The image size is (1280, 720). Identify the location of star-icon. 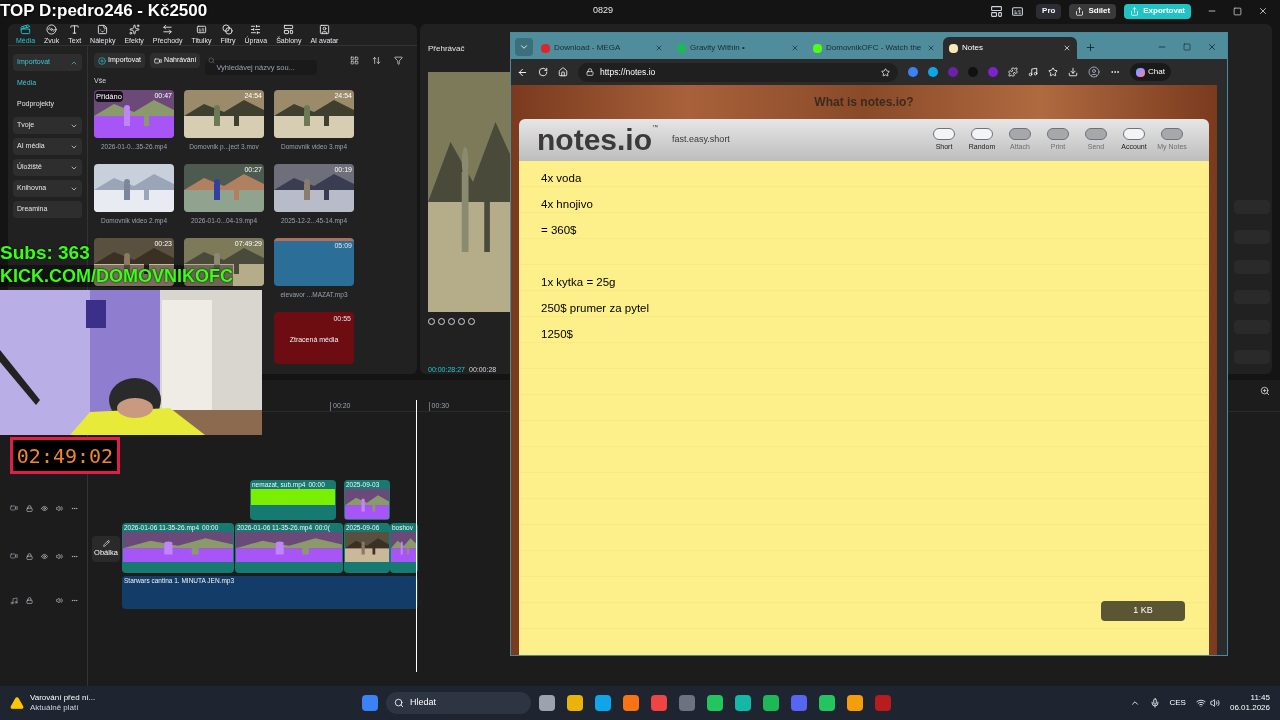
(885, 72).